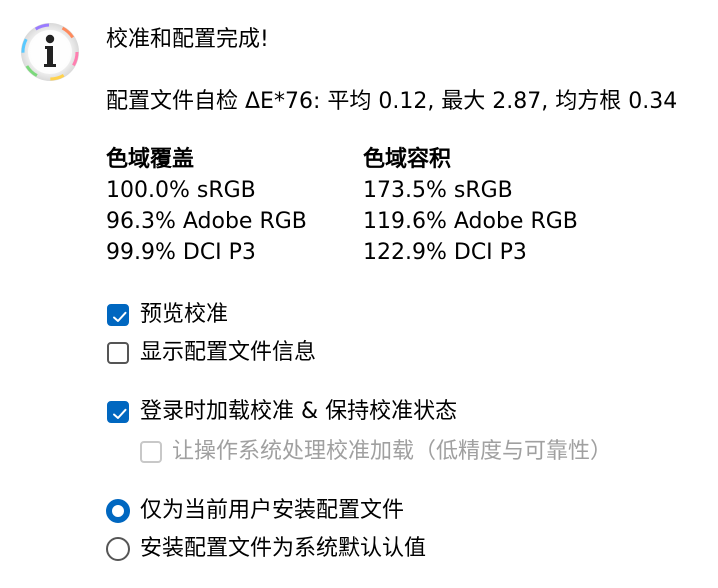  I want to click on gamut-volume-header: 色域容积, so click(407, 159).